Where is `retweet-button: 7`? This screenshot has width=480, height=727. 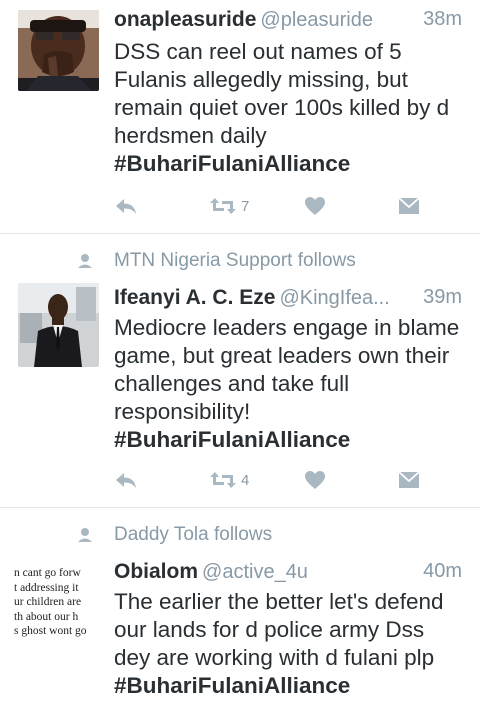
retweet-button: 7 is located at coordinates (229, 206).